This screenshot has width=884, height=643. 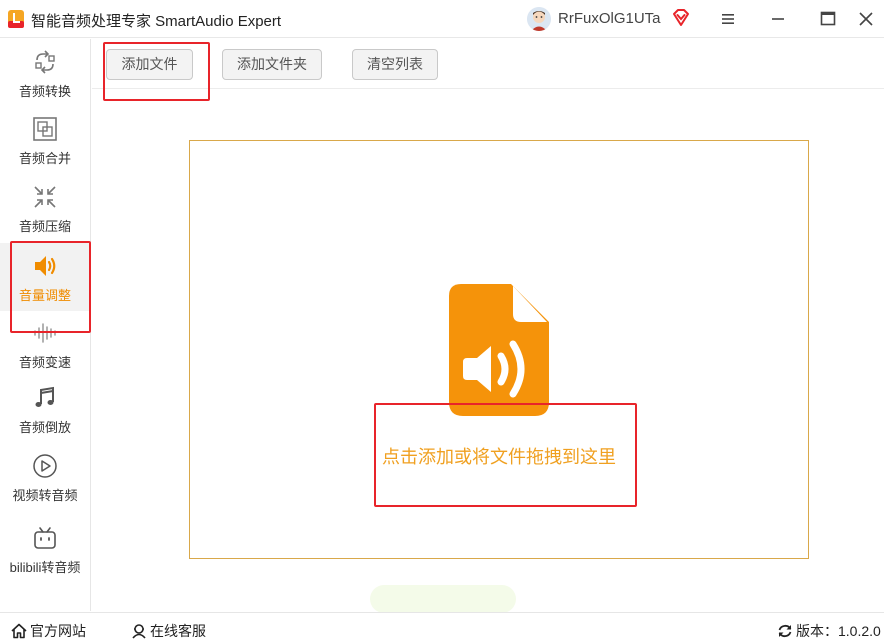 What do you see at coordinates (44, 226) in the screenshot?
I see `sidebar-item-label: 音频压缩` at bounding box center [44, 226].